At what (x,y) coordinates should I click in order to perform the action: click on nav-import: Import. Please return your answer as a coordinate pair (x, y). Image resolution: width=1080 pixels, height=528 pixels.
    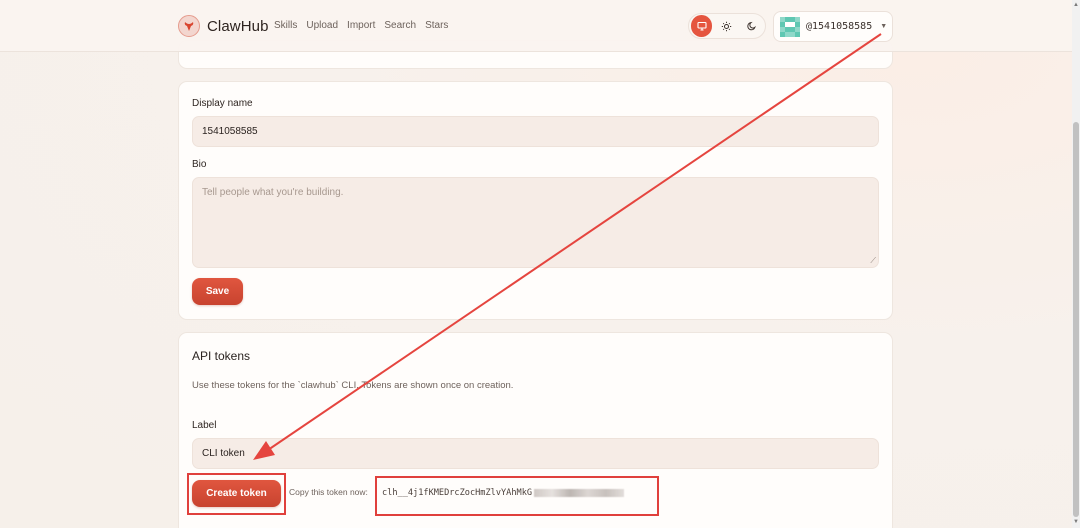
    Looking at the image, I should click on (361, 25).